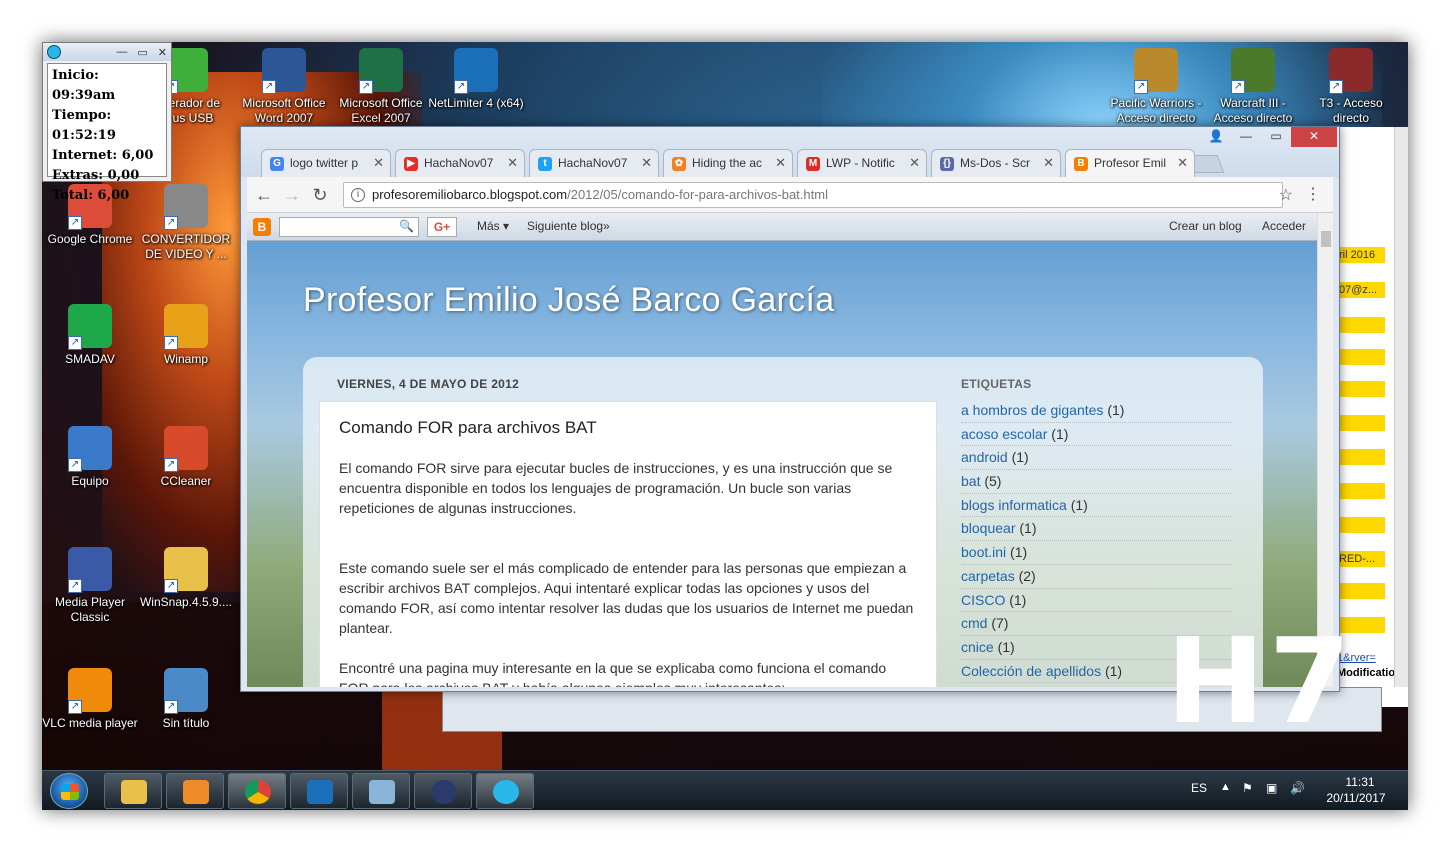 The image size is (1450, 852). What do you see at coordinates (1297, 788) in the screenshot?
I see `volume-icon: 🔊` at bounding box center [1297, 788].